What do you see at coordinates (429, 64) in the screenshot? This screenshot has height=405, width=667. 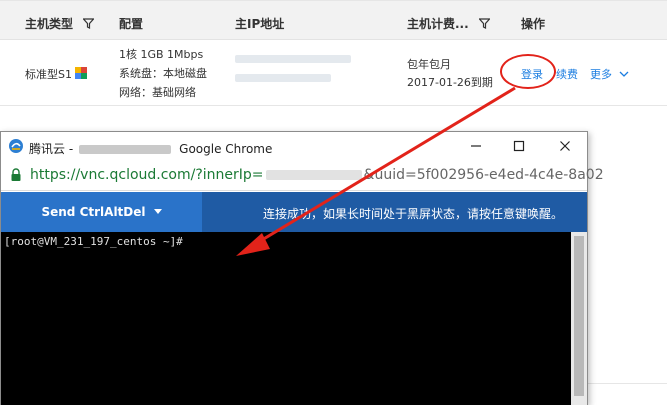 I see `billing-mode: 包年包月` at bounding box center [429, 64].